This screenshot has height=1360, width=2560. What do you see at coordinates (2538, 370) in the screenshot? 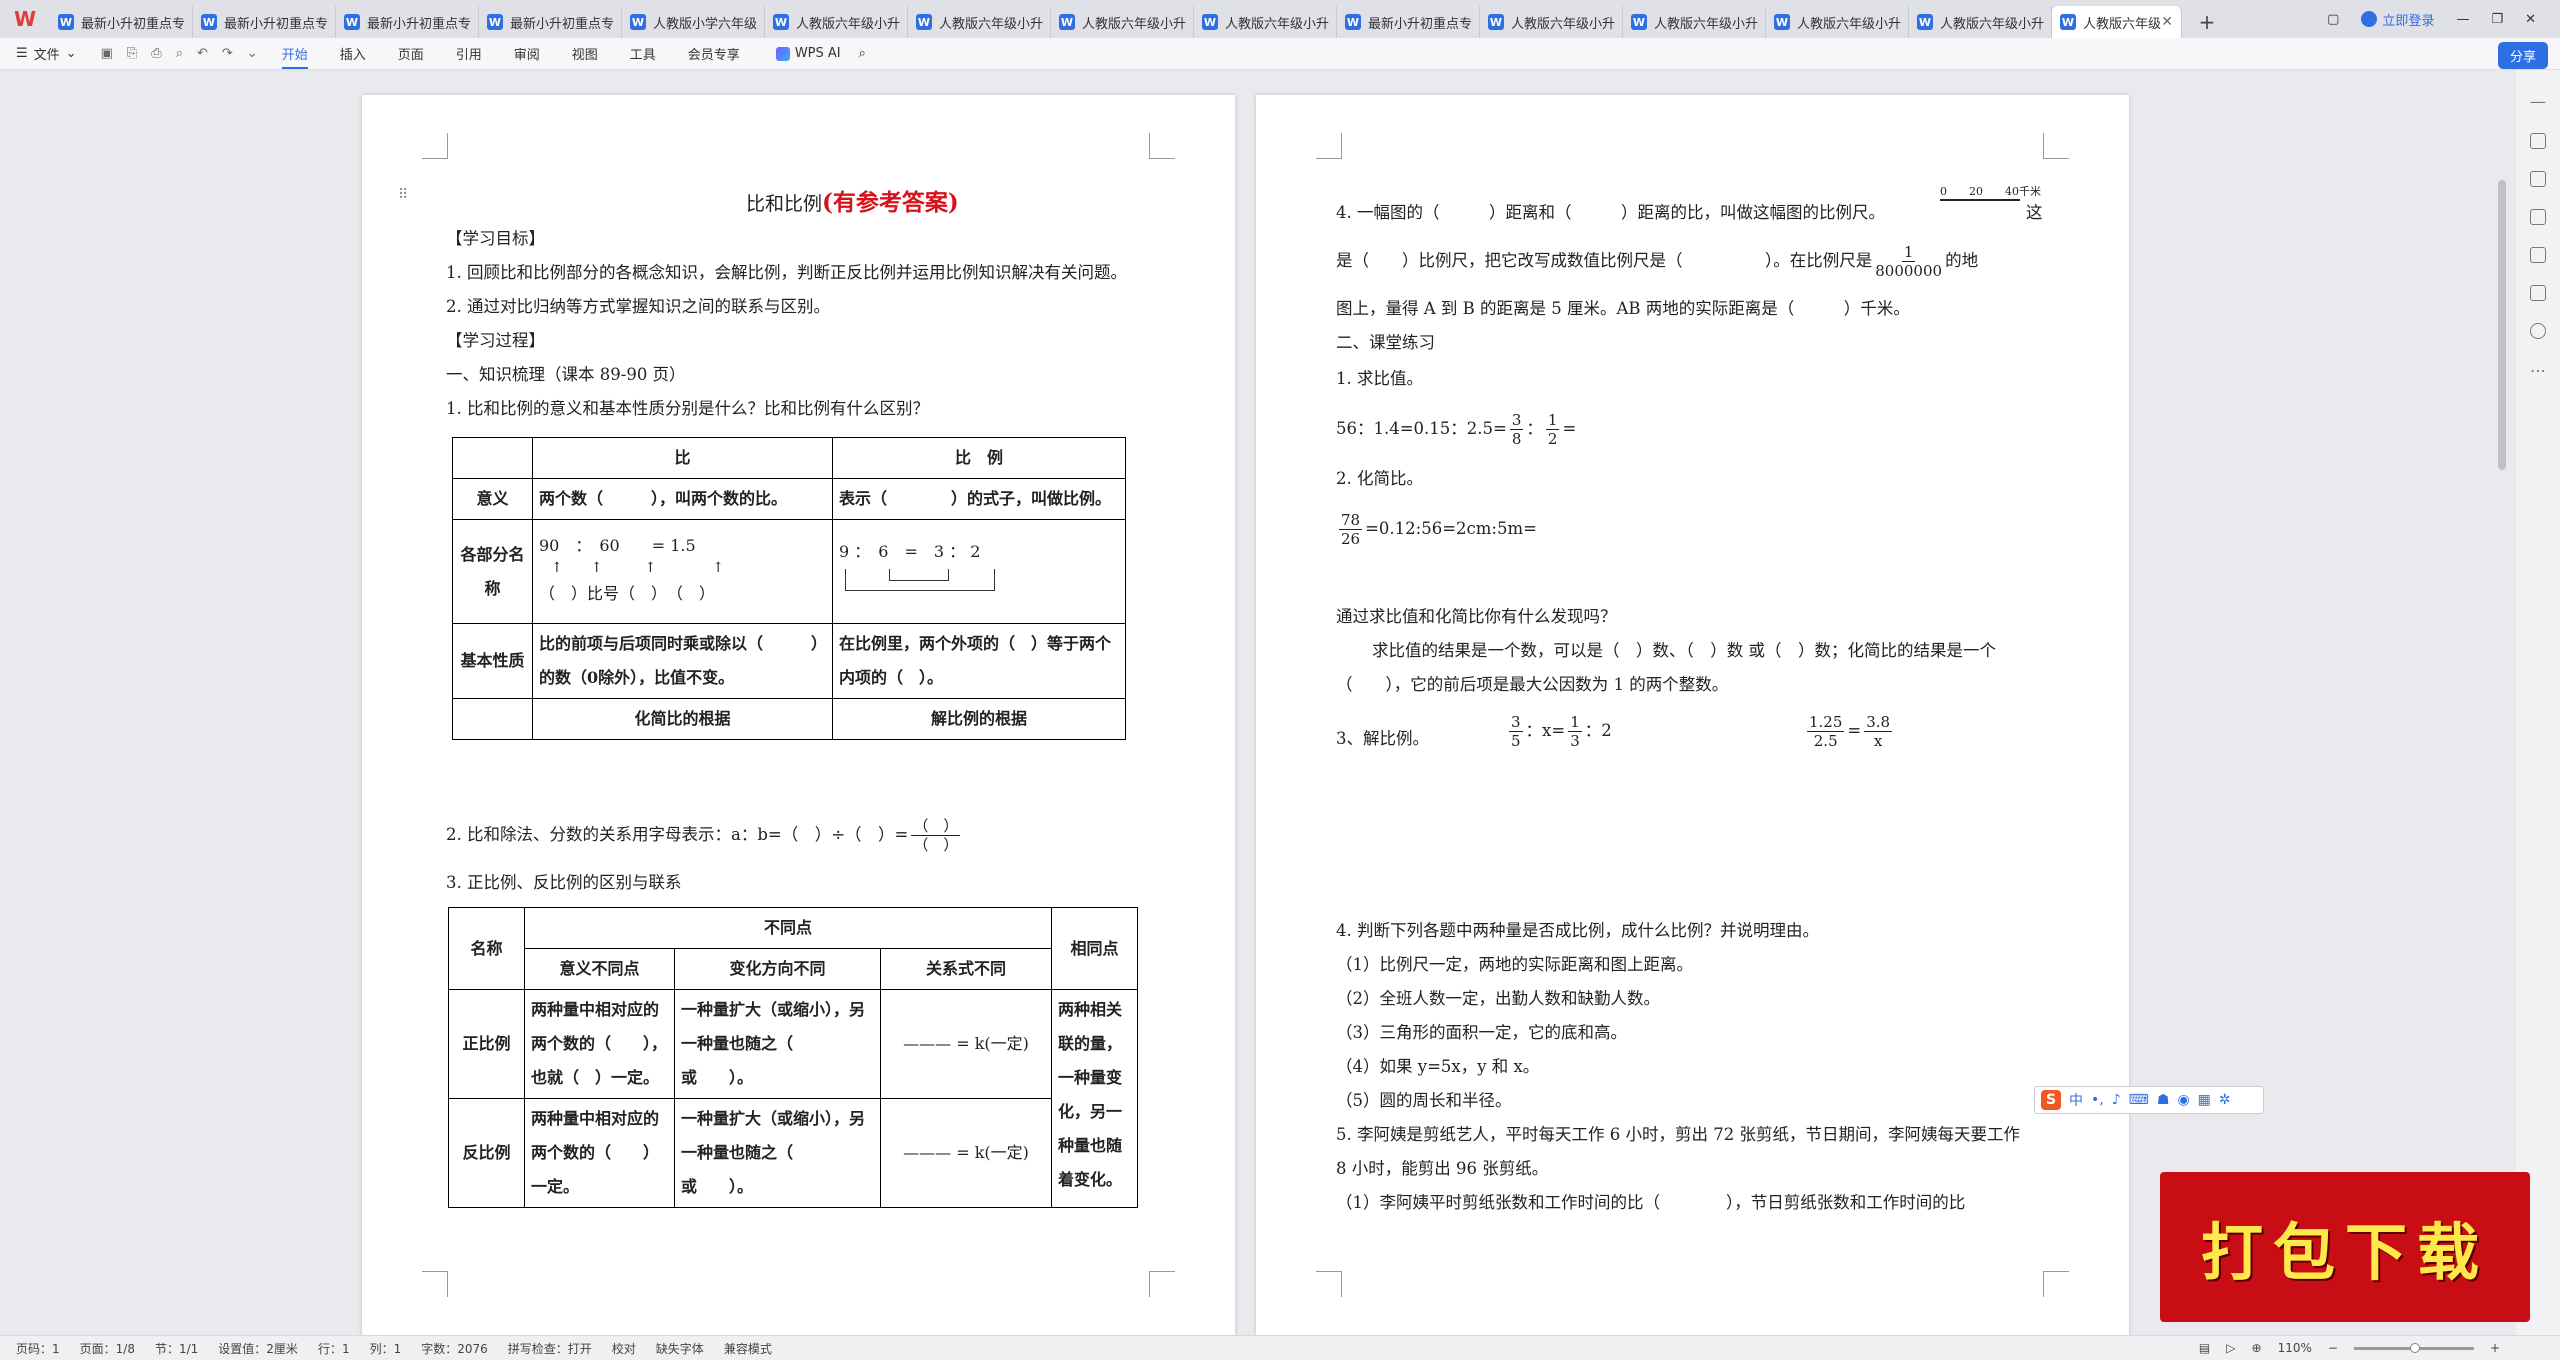
I see `more-icon: ⋯` at bounding box center [2538, 370].